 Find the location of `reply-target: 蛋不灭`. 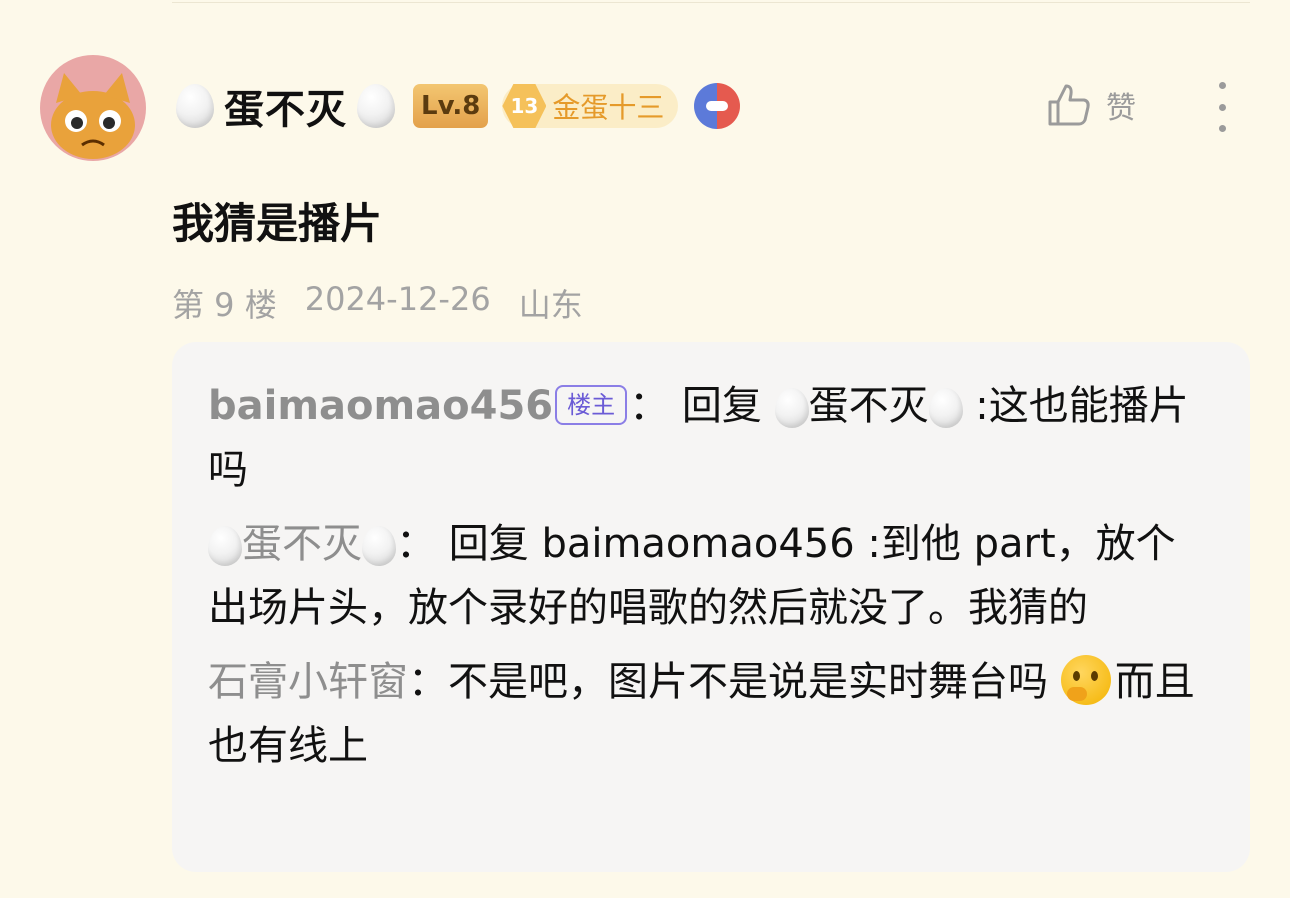

reply-target: 蛋不灭 is located at coordinates (869, 406).